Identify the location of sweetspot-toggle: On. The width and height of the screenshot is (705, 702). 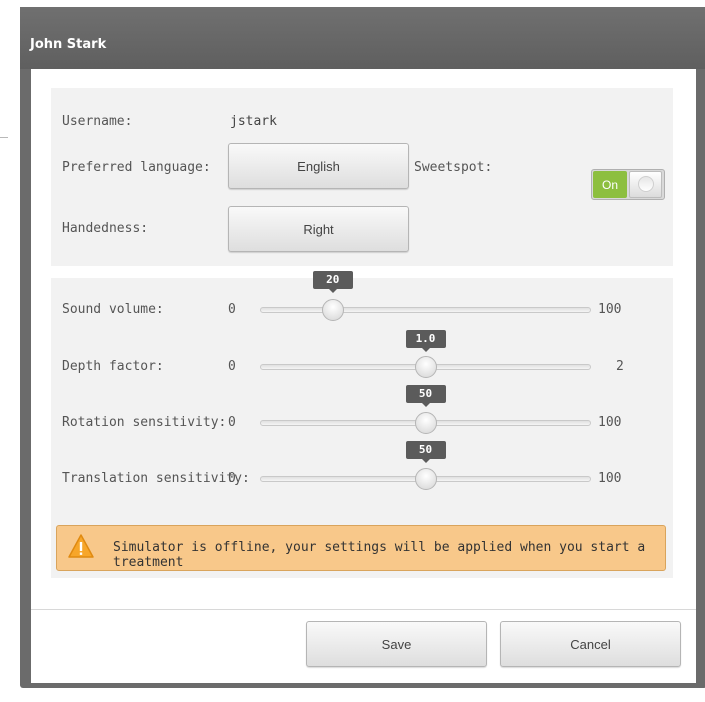
(628, 184).